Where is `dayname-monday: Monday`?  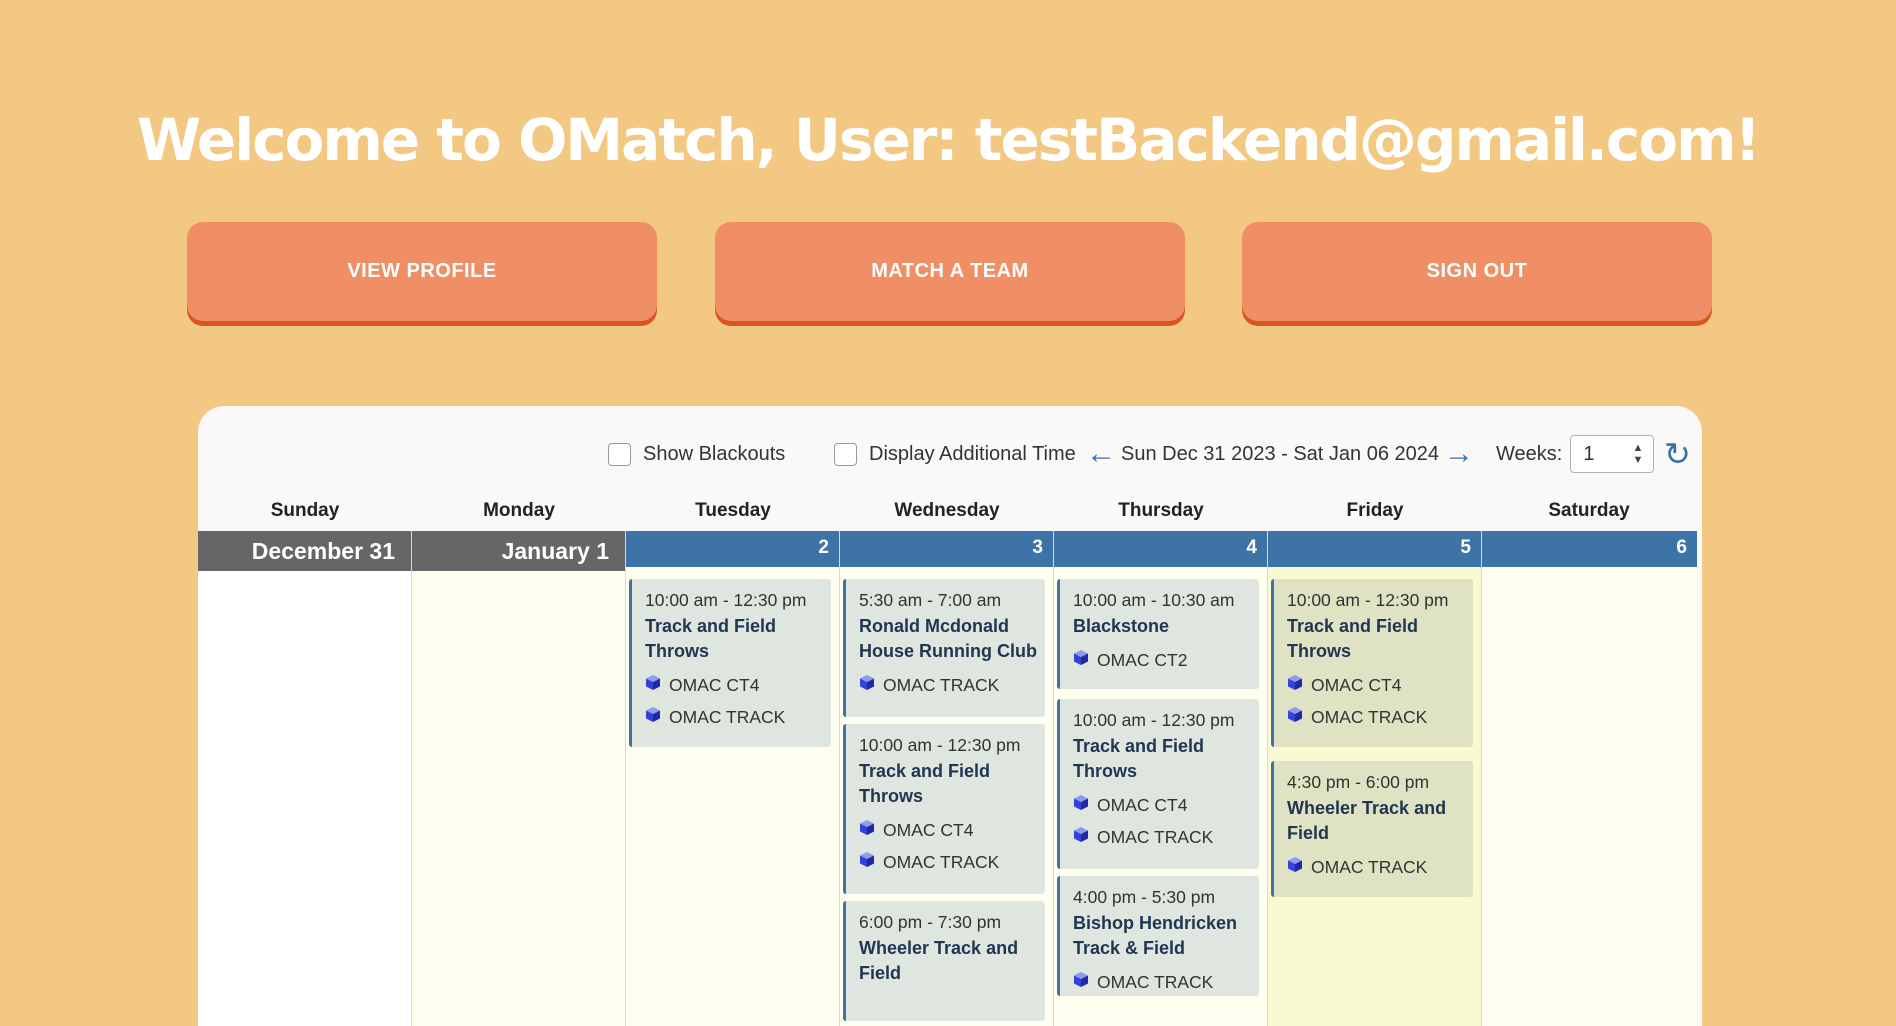 dayname-monday: Monday is located at coordinates (519, 510).